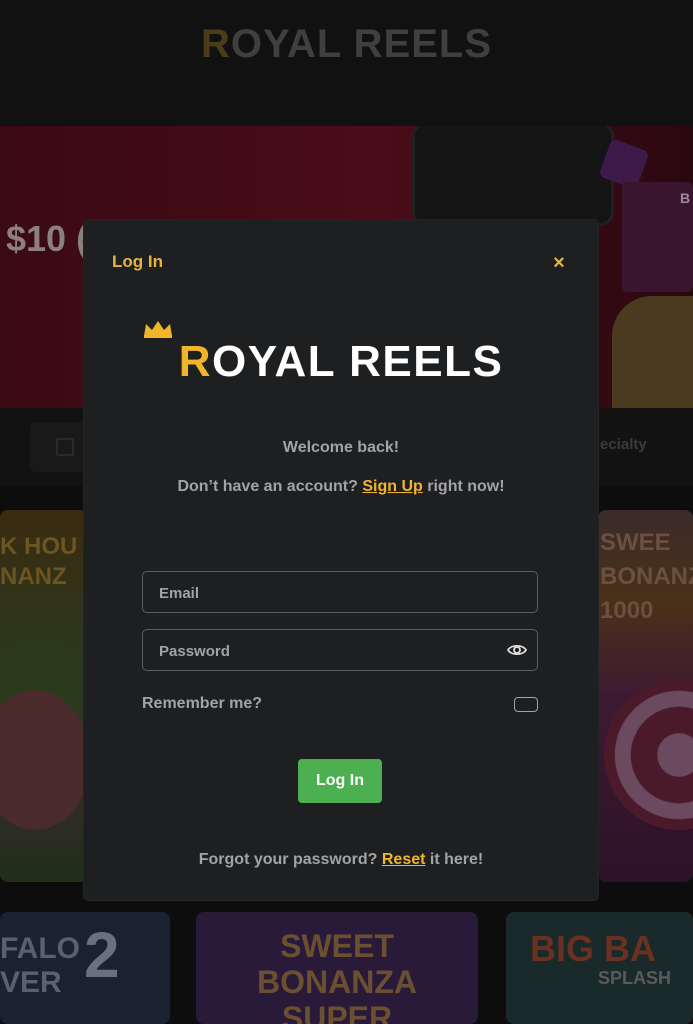 The height and width of the screenshot is (1024, 693). Describe the element at coordinates (652, 352) in the screenshot. I see `promo-owl-image` at that location.